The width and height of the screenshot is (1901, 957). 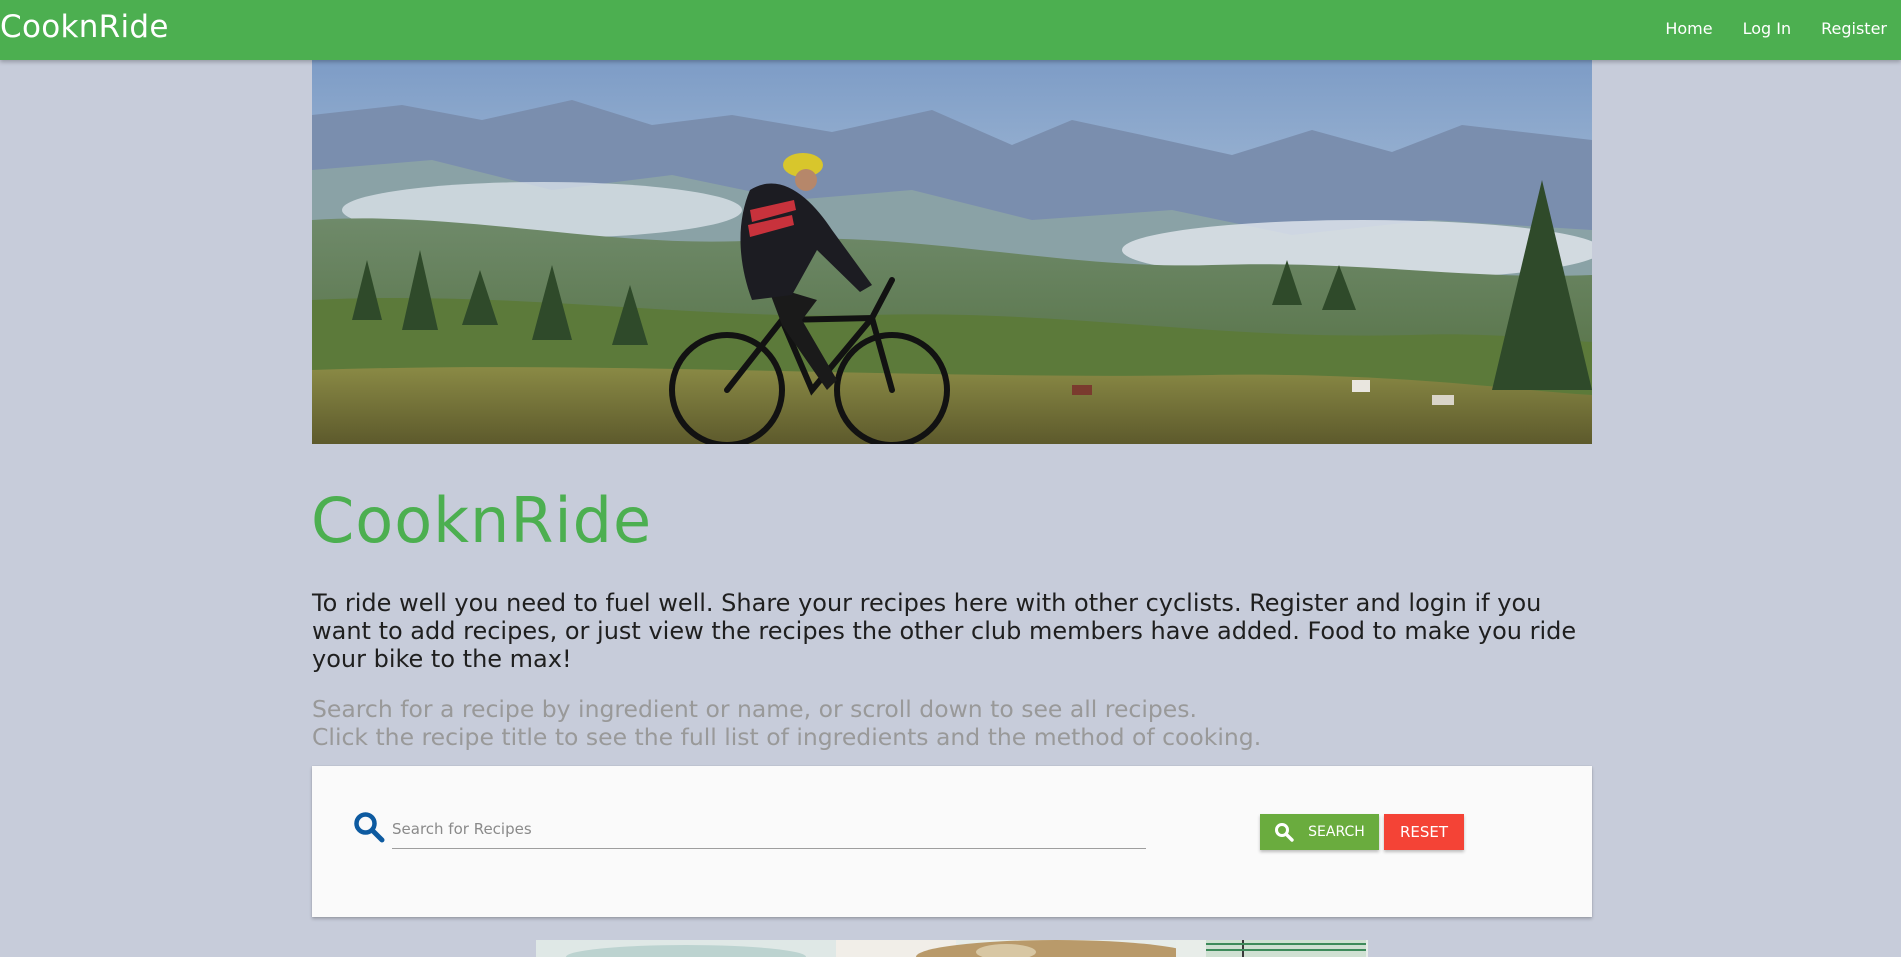 I want to click on search-card: SEARCH RESET, so click(x=952, y=841).